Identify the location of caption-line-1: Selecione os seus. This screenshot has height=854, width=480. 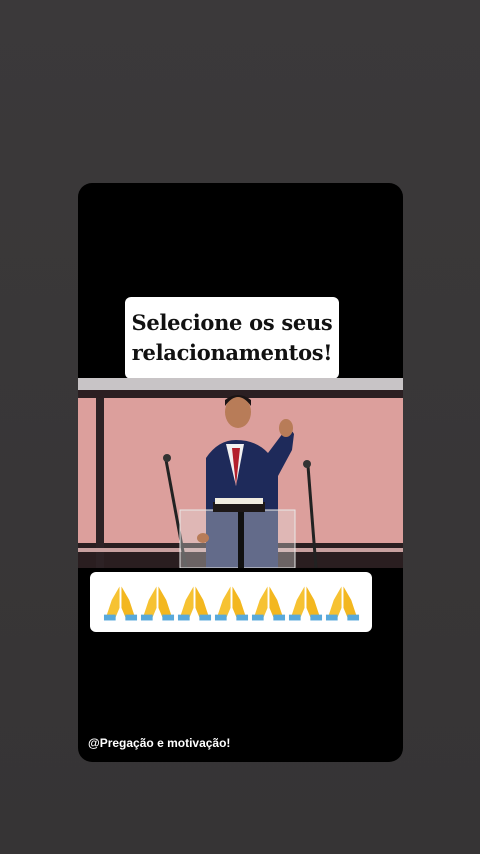
(232, 322).